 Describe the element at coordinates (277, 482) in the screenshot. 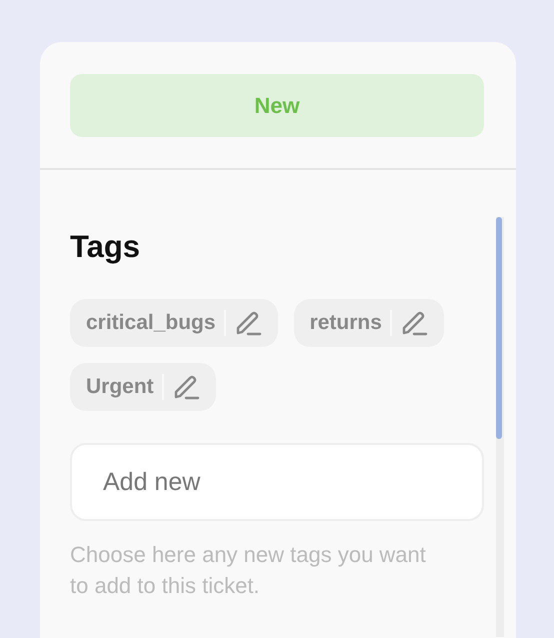

I see `add-tag-field: Add new` at that location.